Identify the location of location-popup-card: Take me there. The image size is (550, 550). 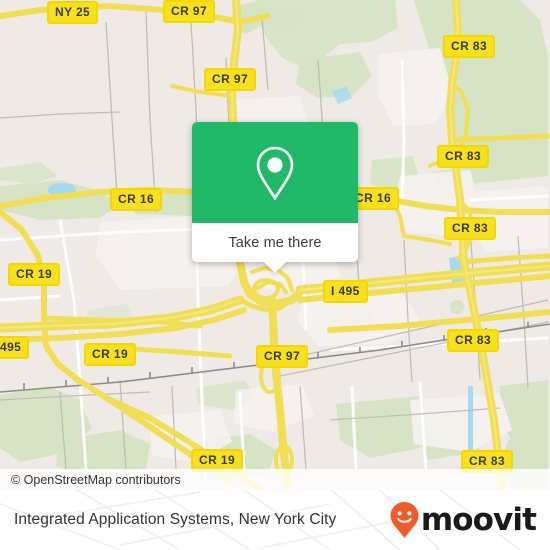
(275, 192).